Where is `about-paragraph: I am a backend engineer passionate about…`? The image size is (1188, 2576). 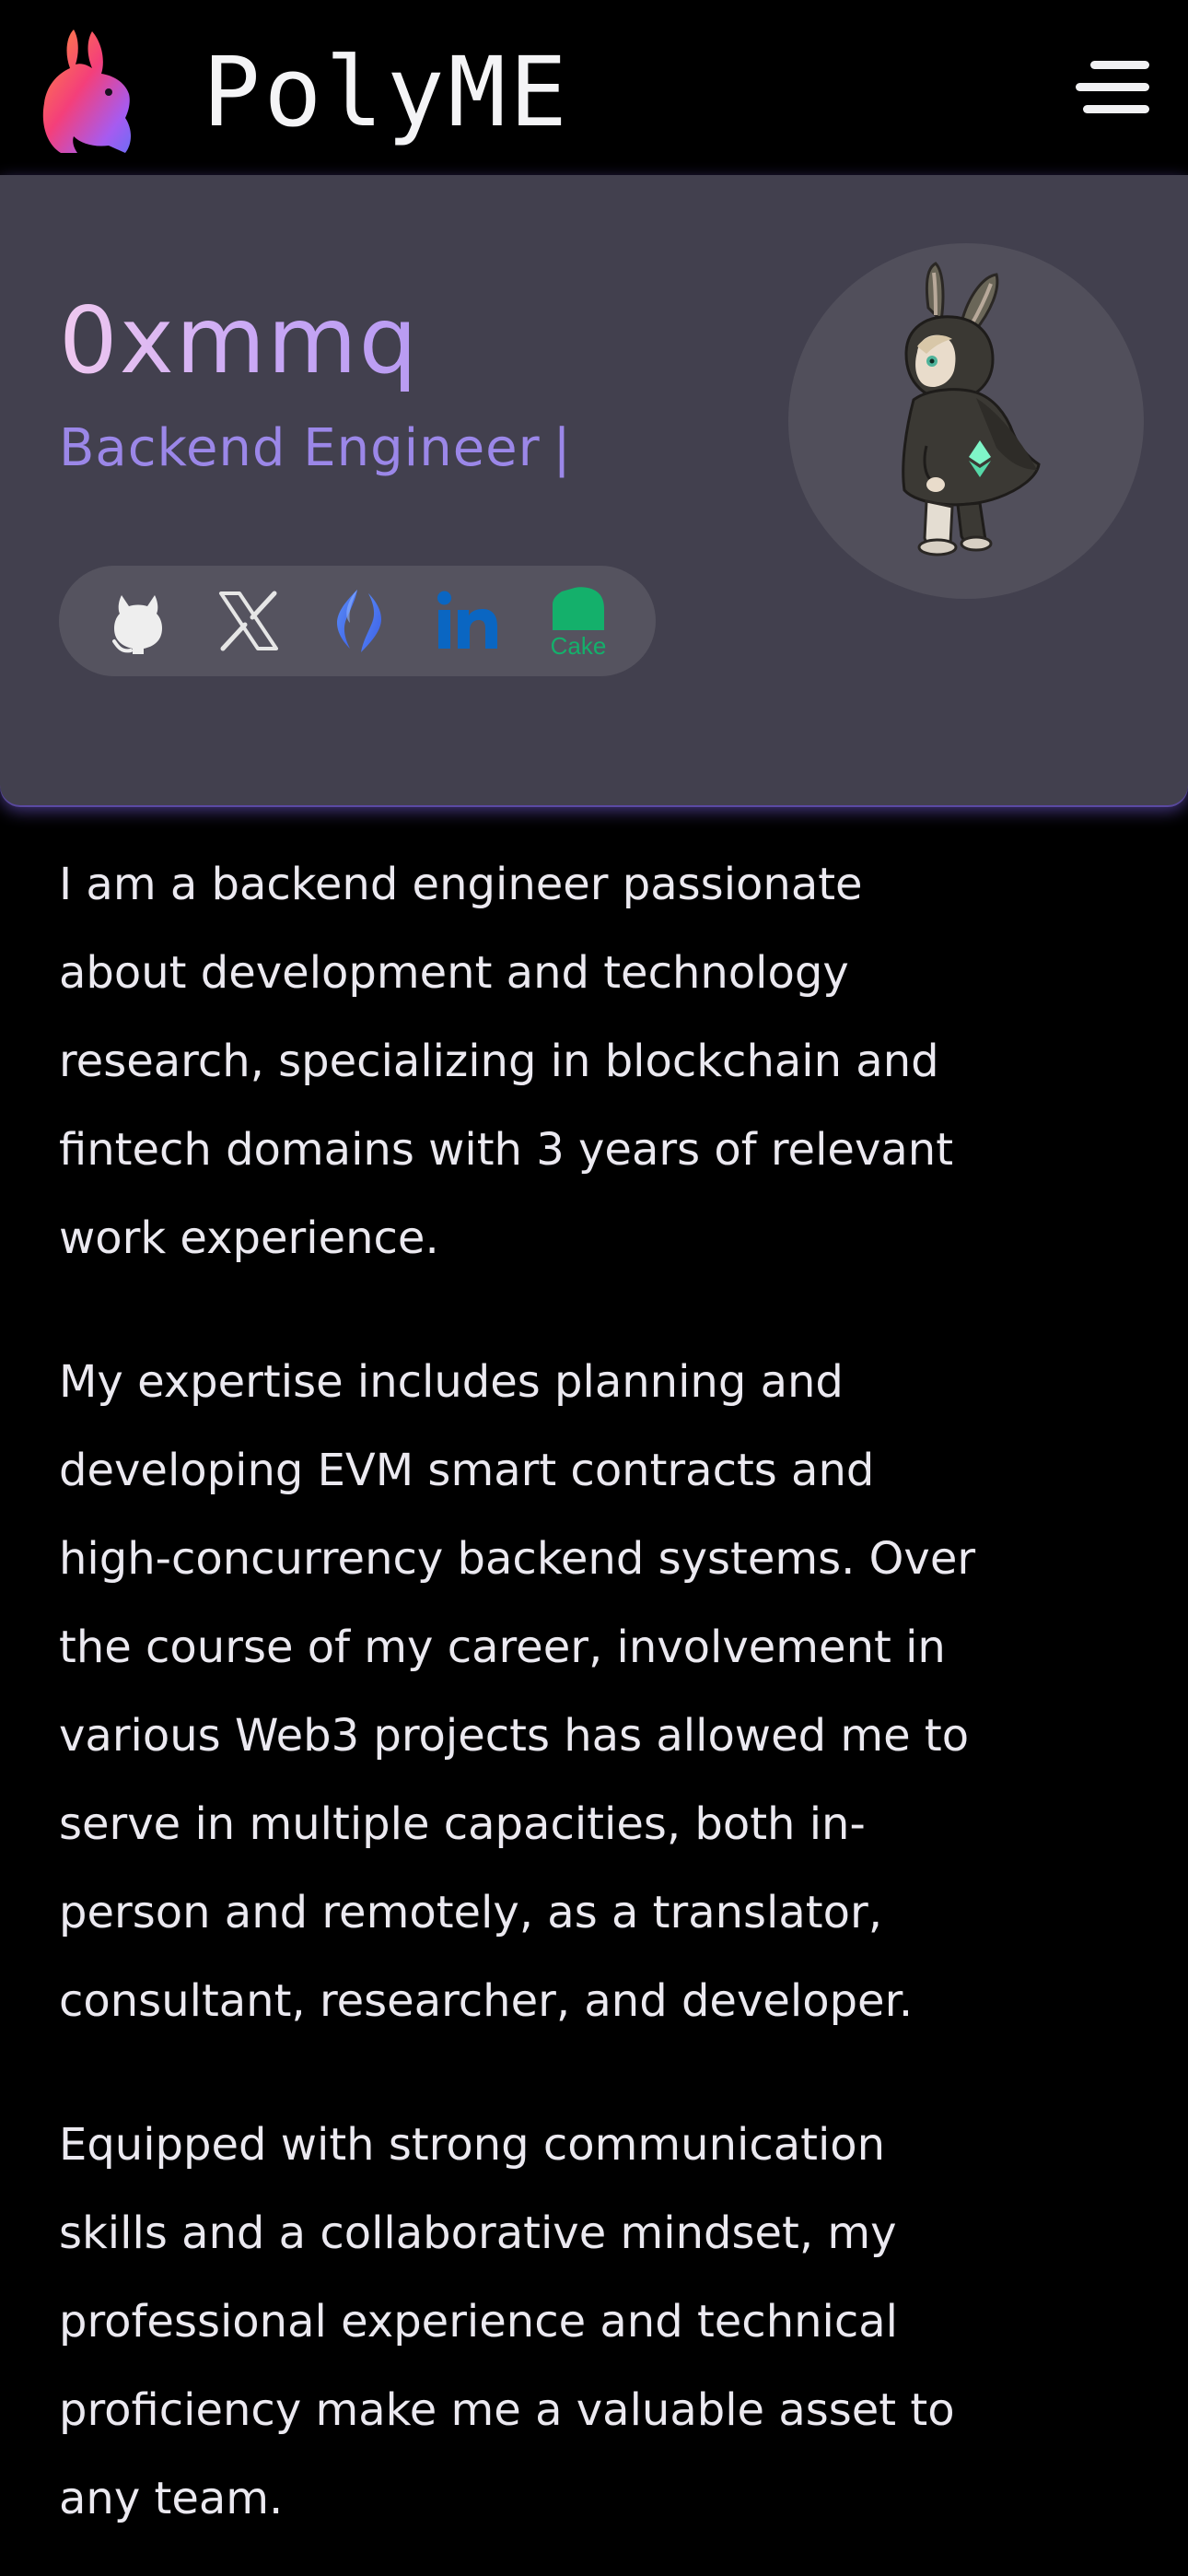 about-paragraph: I am a backend engineer passionate about… is located at coordinates (507, 1061).